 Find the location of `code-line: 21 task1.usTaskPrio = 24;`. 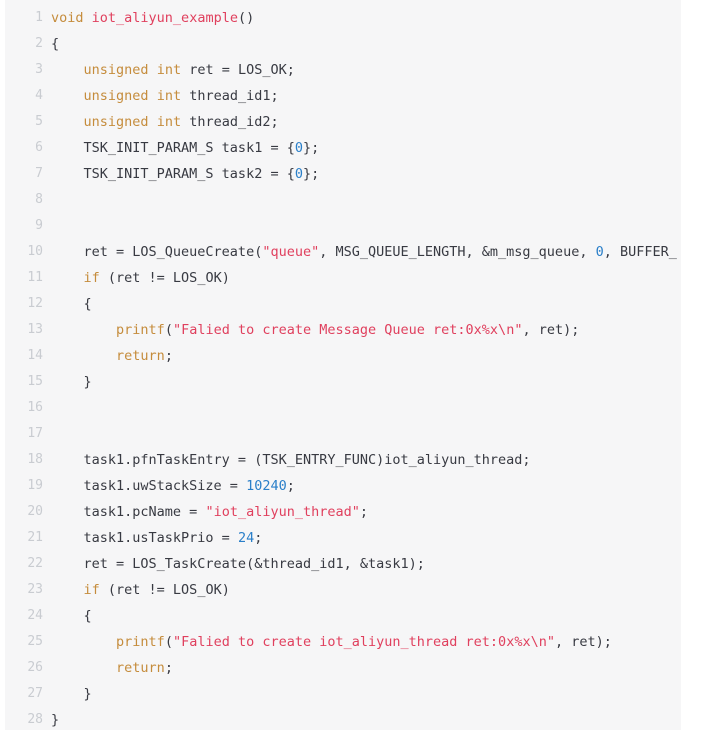

code-line: 21 task1.usTaskPrio = 24; is located at coordinates (343, 538).